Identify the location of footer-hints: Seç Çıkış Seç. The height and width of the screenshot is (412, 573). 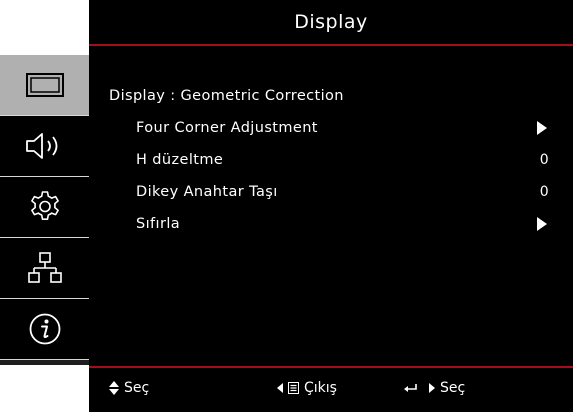
(331, 390).